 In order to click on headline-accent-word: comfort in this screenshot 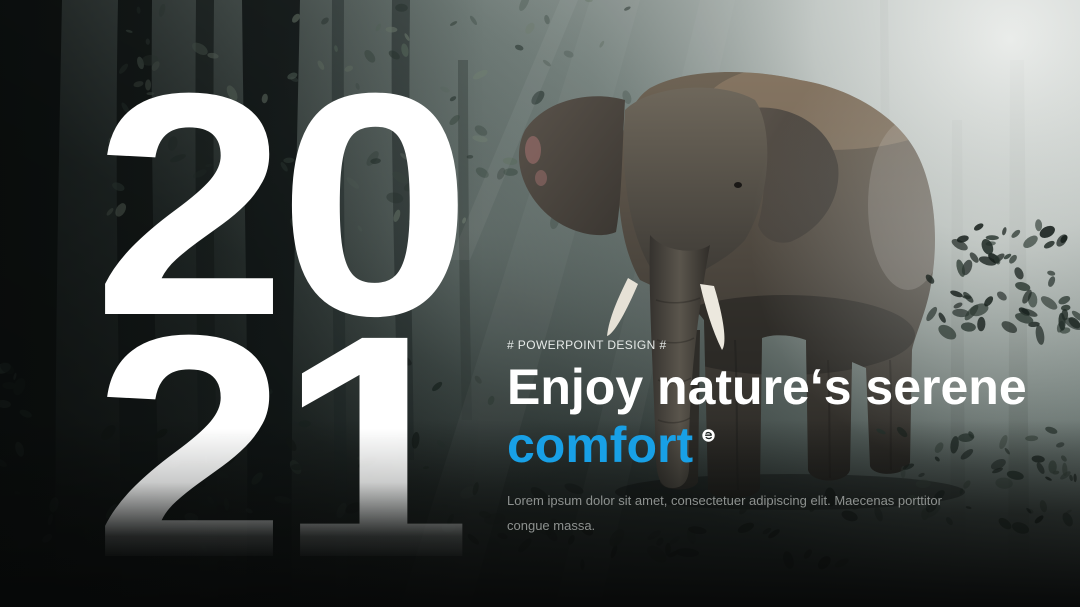, I will do `click(600, 445)`.